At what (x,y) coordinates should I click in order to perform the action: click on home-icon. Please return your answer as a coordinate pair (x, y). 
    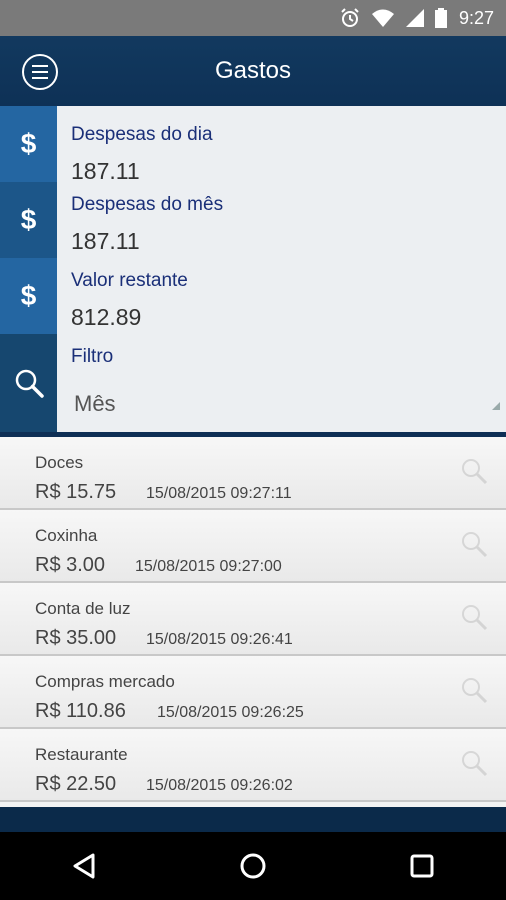
    Looking at the image, I should click on (253, 866).